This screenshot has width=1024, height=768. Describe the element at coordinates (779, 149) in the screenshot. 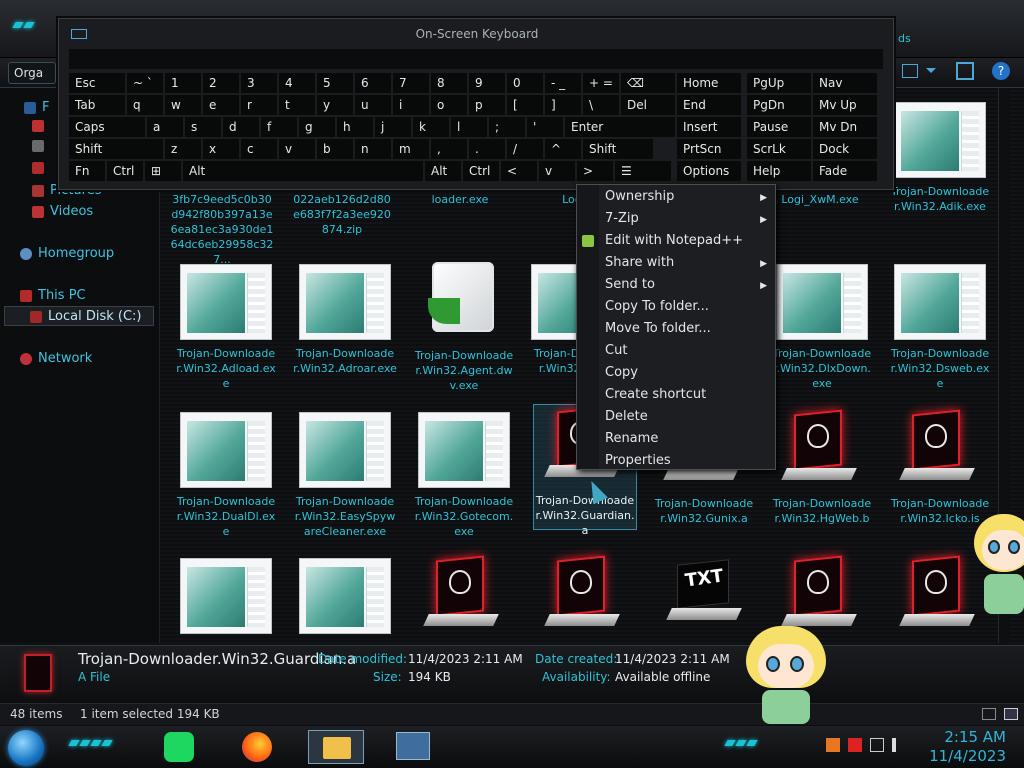

I see `key-nav-3-1: ScrLk` at that location.